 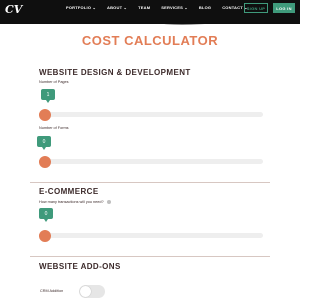 What do you see at coordinates (256, 8) in the screenshot?
I see `sign-up-button: SIGN UP` at bounding box center [256, 8].